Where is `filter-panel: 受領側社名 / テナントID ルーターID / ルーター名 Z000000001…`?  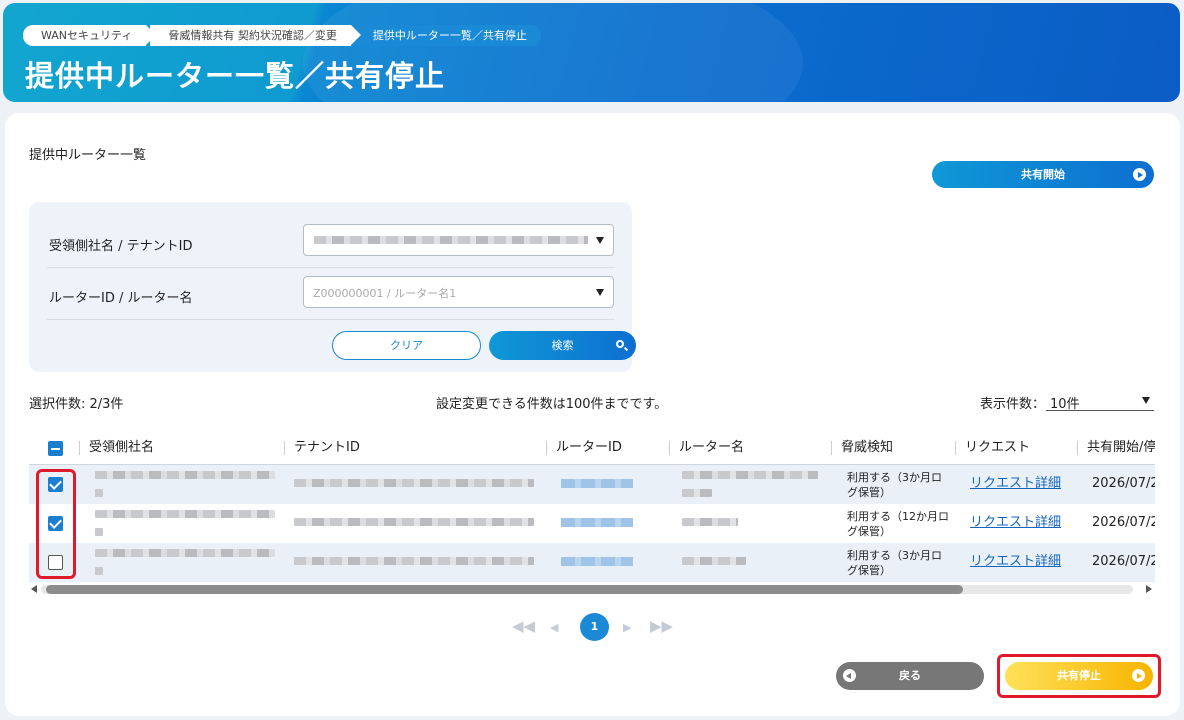 filter-panel: 受領側社名 / テナントID ルーターID / ルーター名 Z000000001… is located at coordinates (332, 287).